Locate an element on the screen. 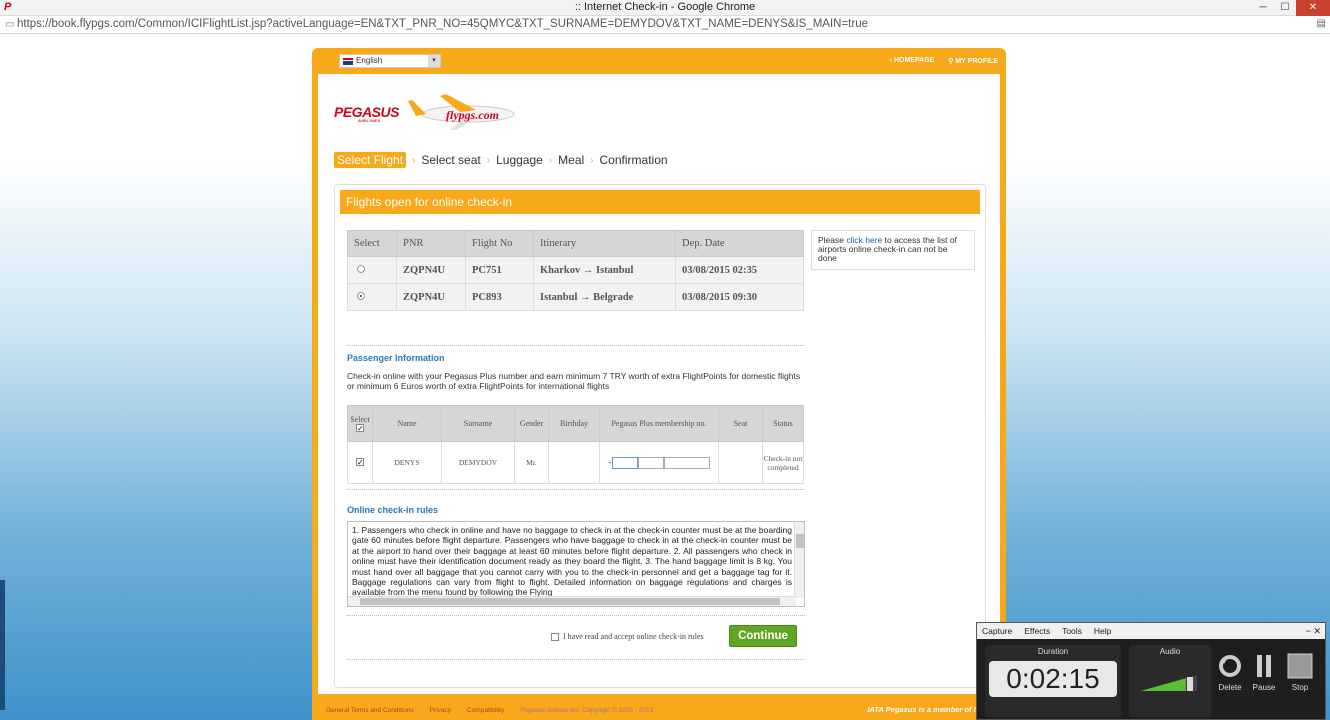 Image resolution: width=1330 pixels, height=720 pixels. plane-logo-icon: flypgs.com is located at coordinates (461, 112).